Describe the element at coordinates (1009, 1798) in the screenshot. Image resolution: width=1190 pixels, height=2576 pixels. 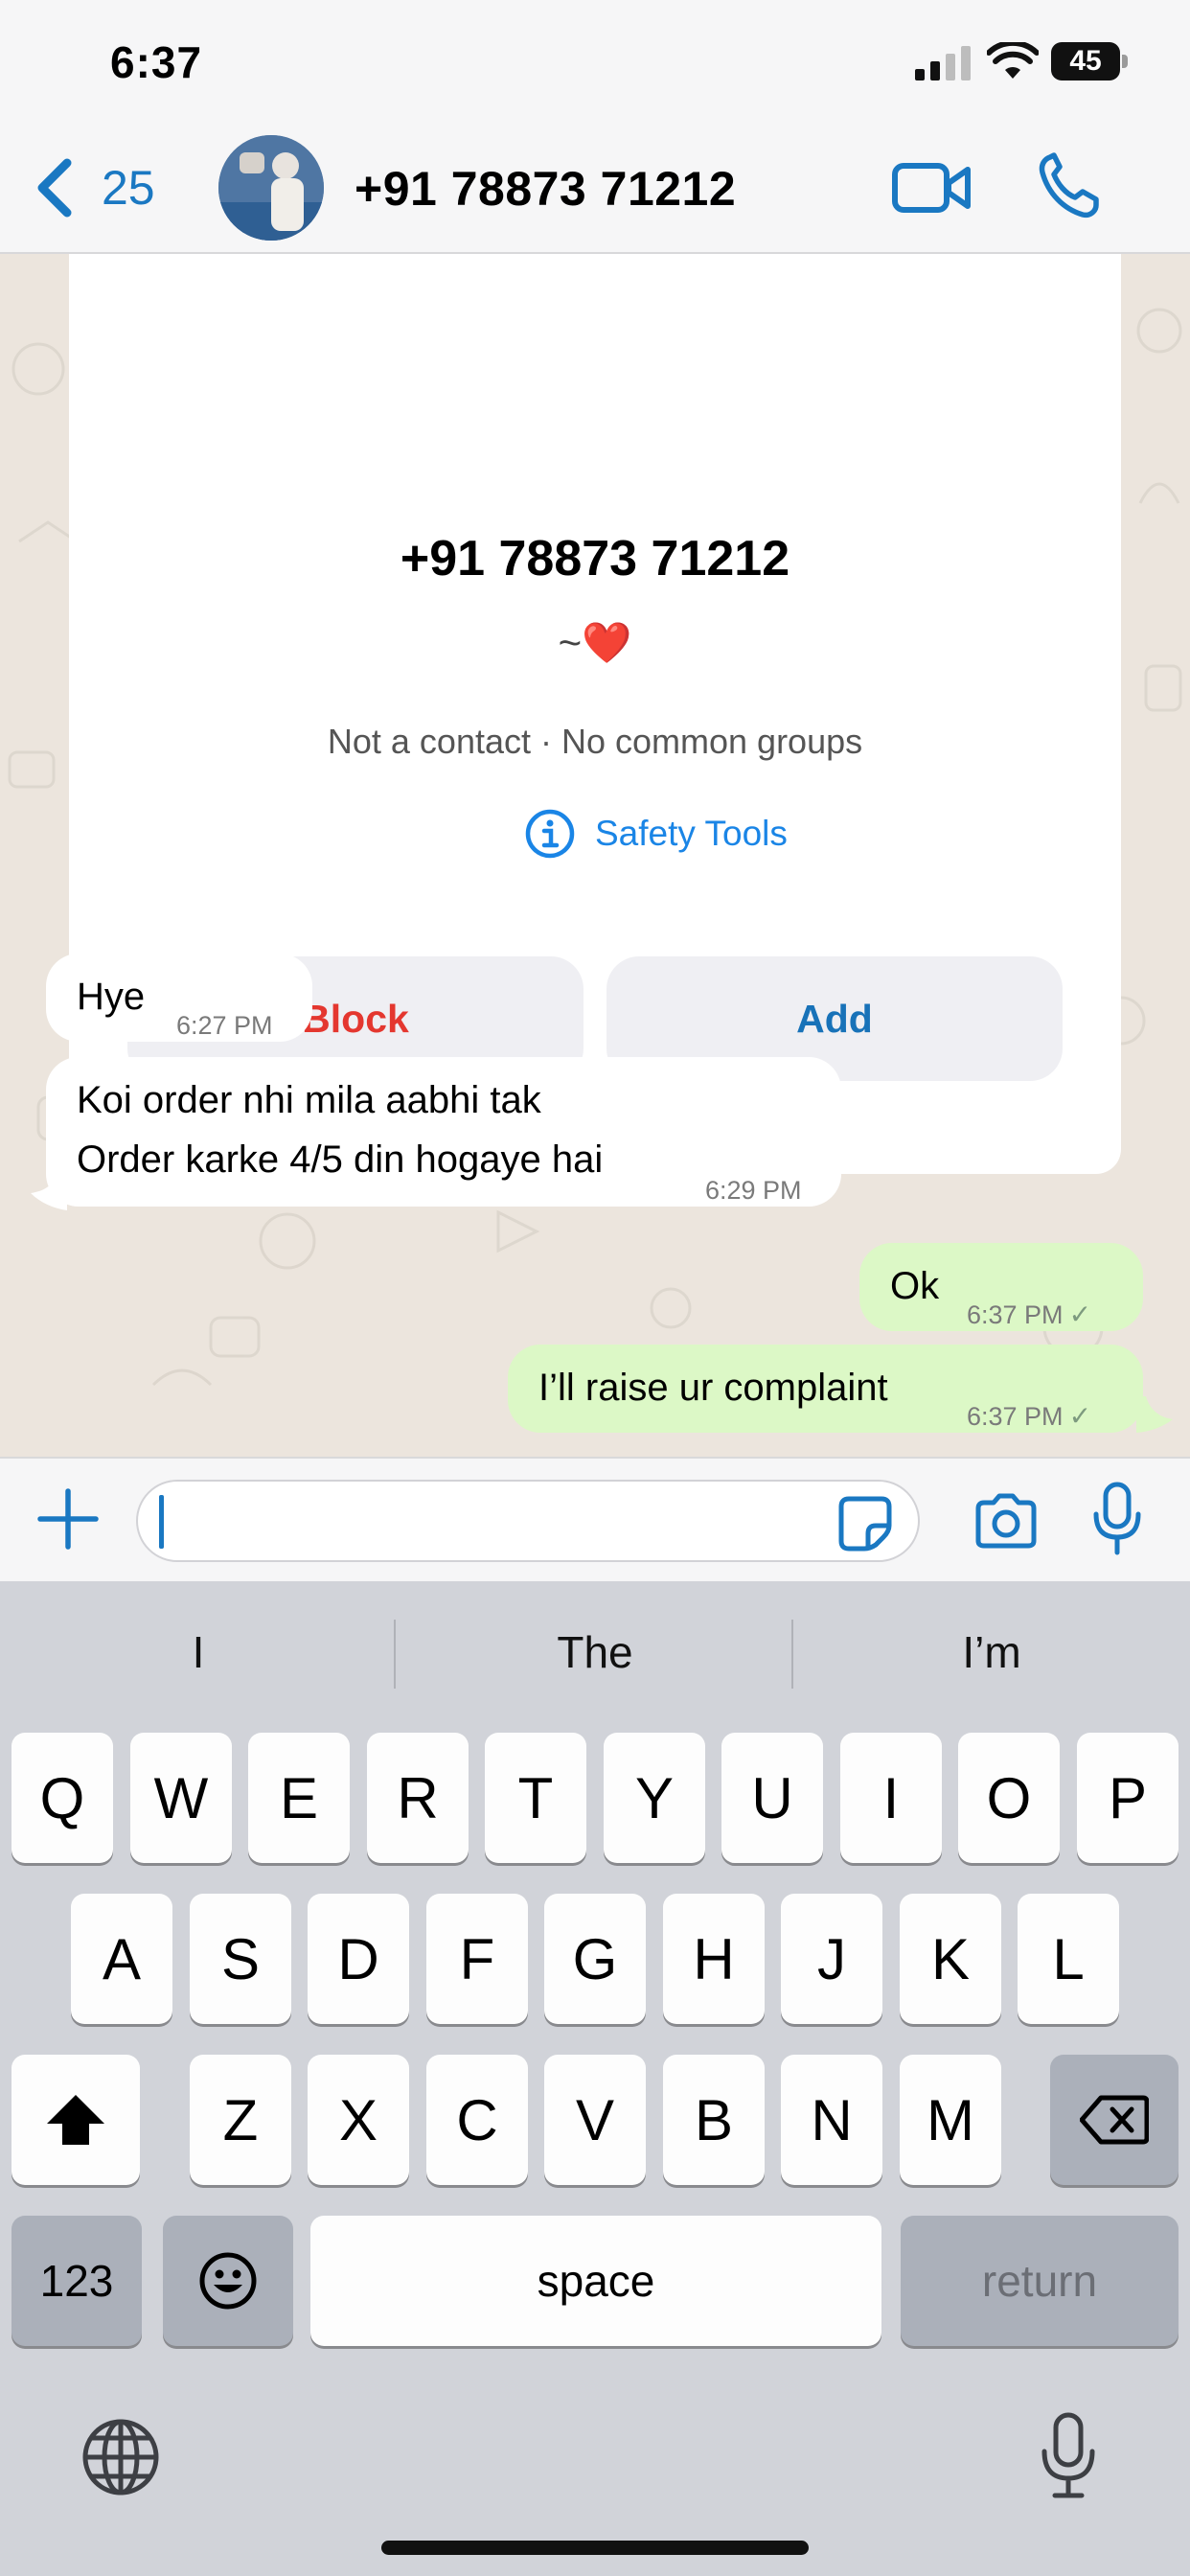
I see `key-o: O` at that location.